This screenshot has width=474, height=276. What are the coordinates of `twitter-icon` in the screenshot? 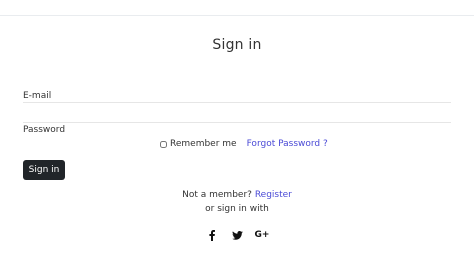 It's located at (237, 235).